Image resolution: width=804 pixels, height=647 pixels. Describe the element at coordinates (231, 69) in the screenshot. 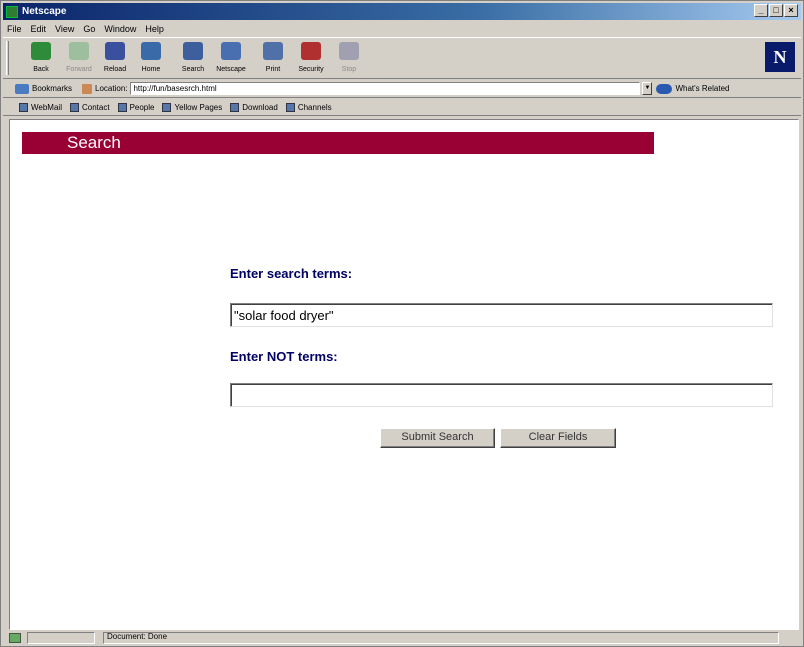

I see `netscape-button-label: Netscape` at that location.